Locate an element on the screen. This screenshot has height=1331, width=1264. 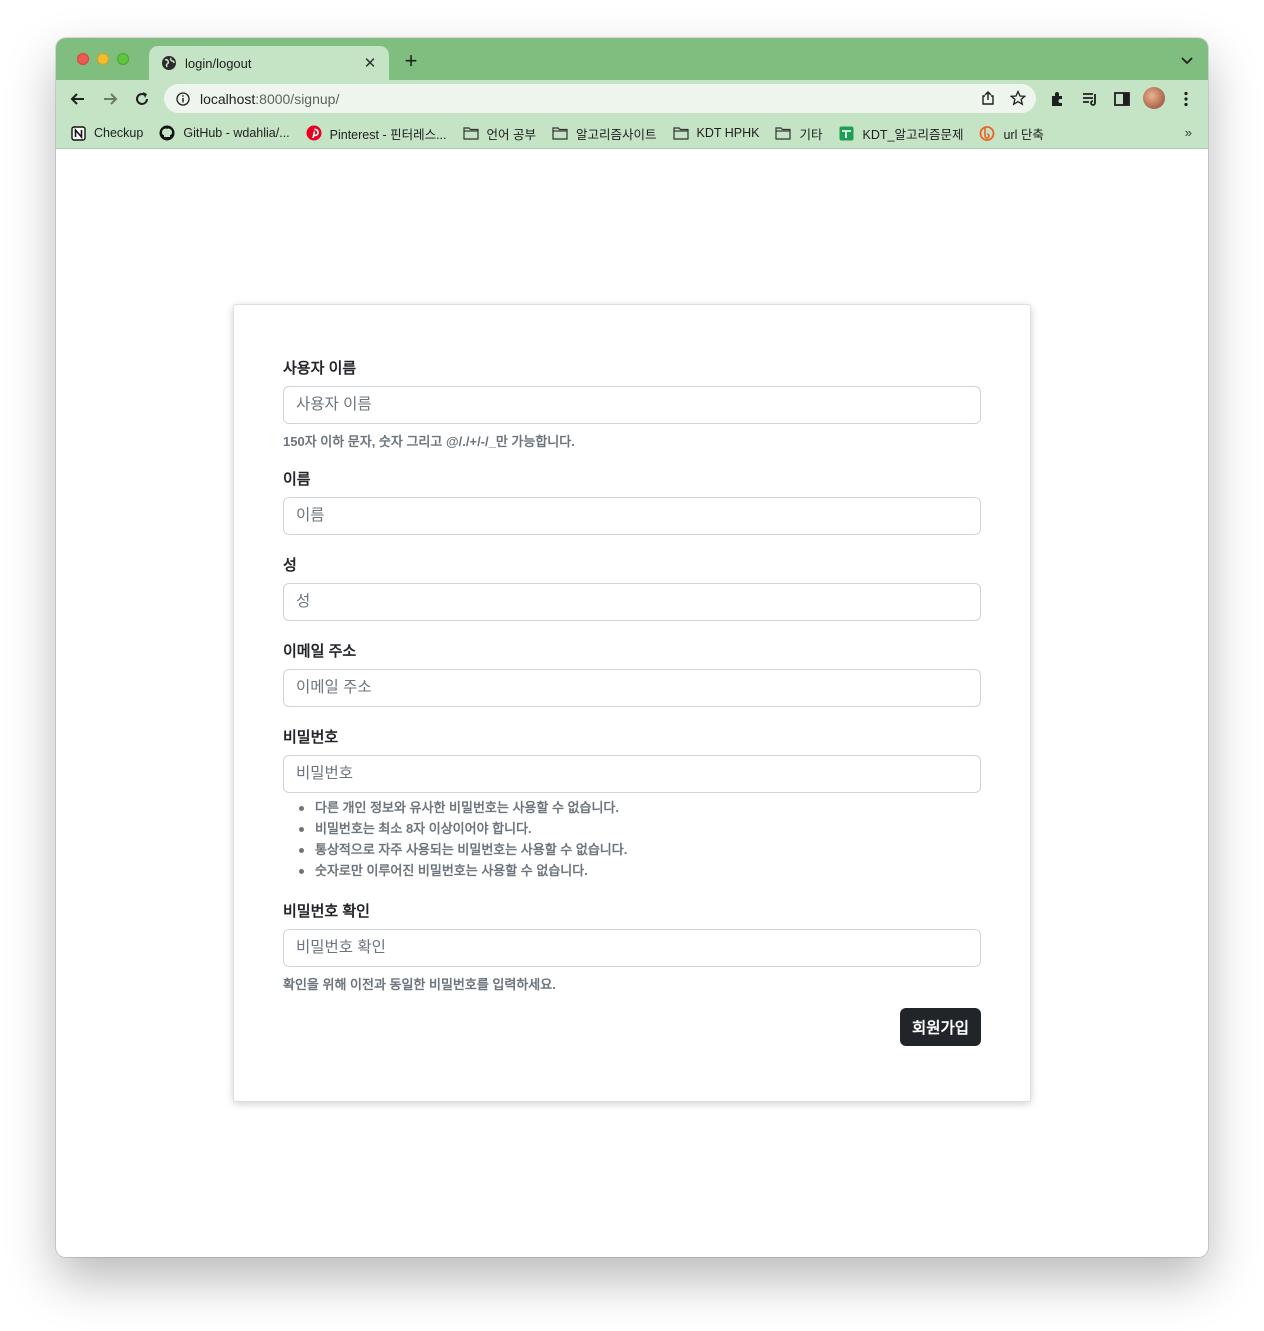
forward-arrow-icon is located at coordinates (110, 99).